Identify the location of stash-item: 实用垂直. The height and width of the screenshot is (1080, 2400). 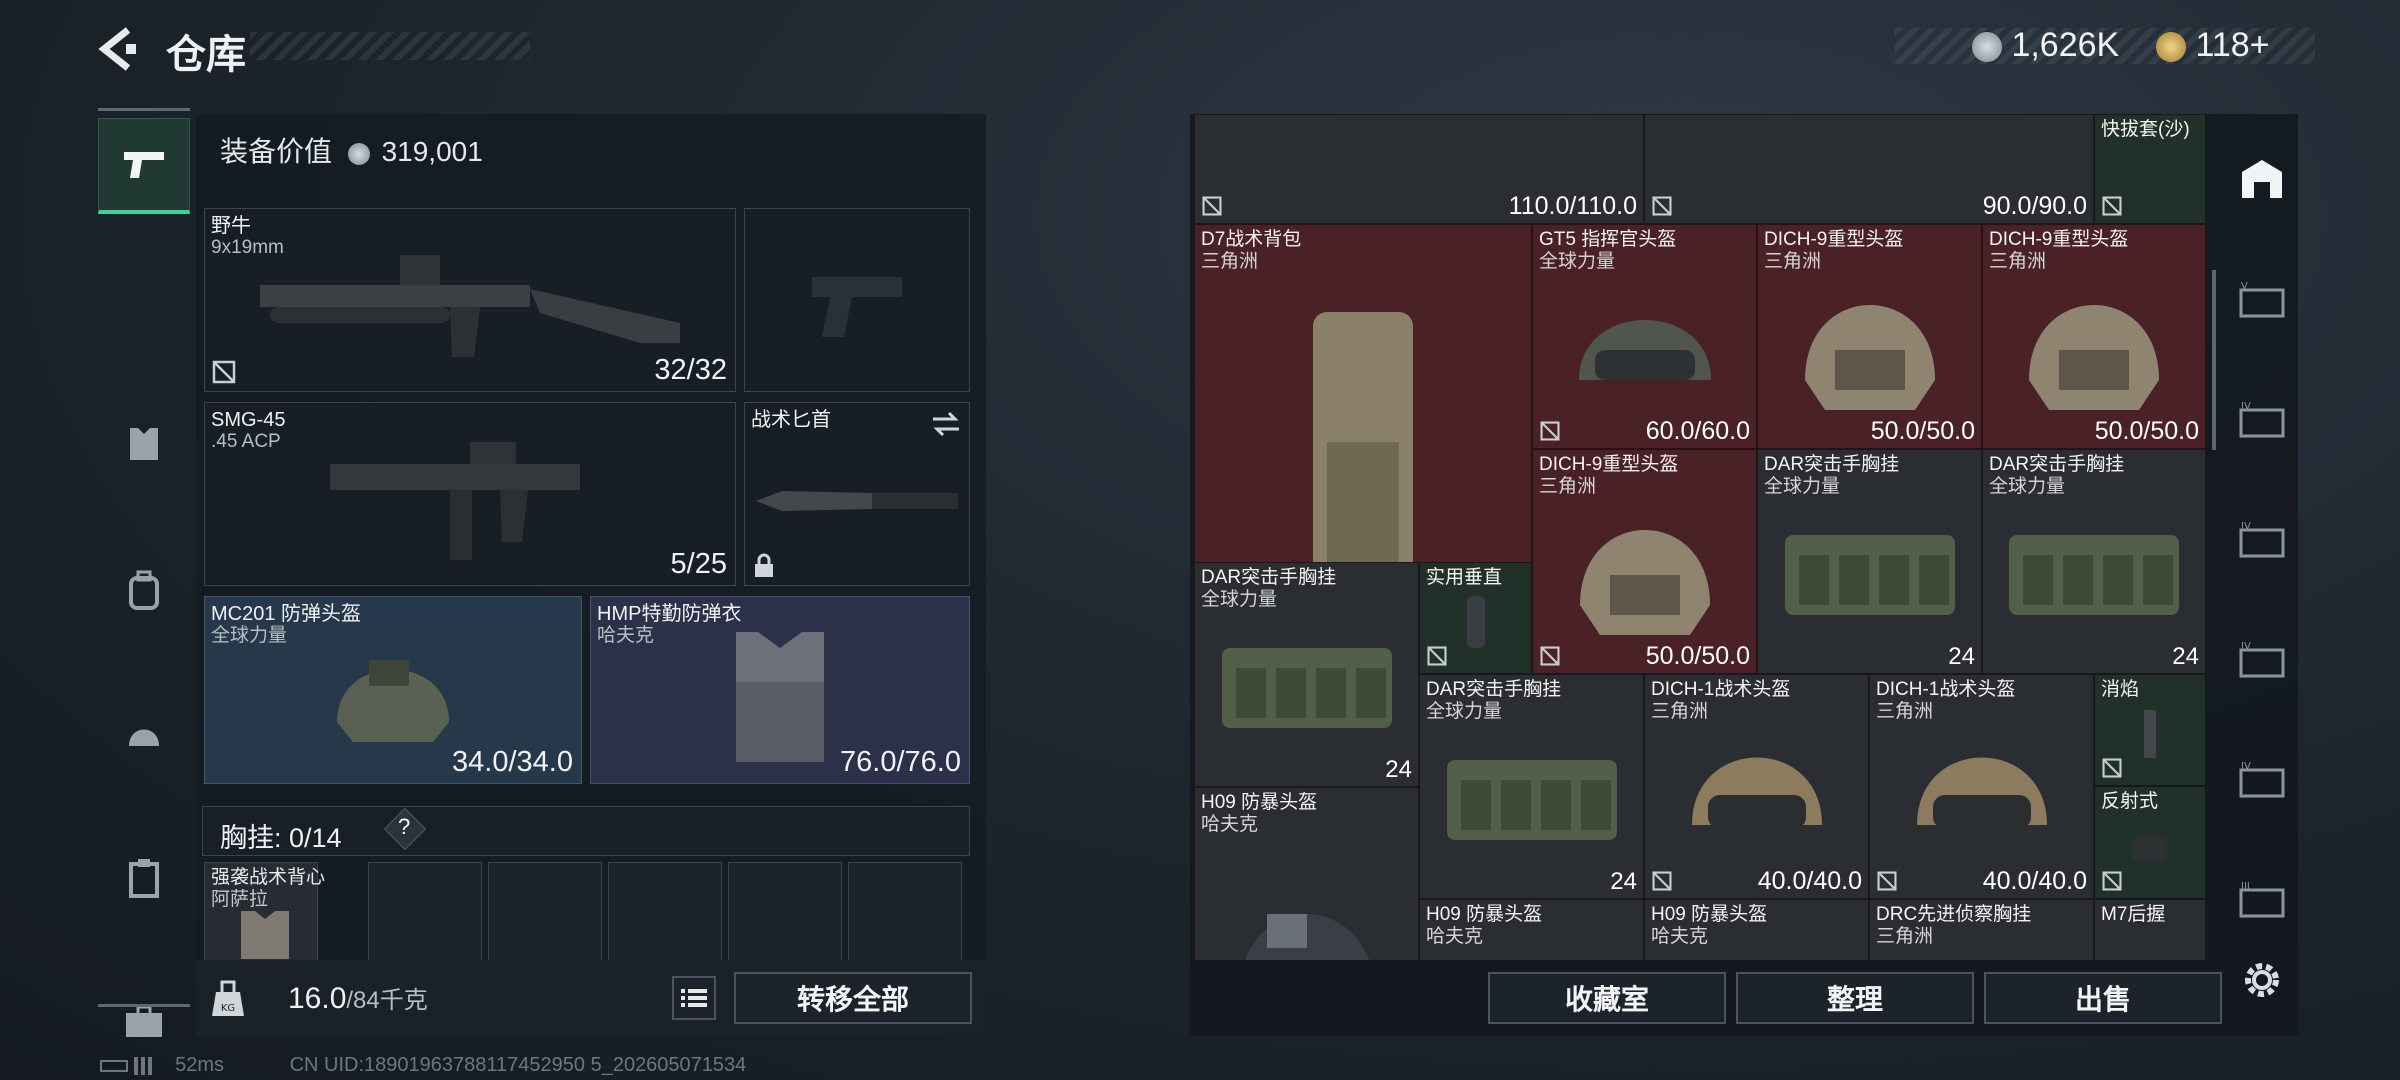
(1475, 618).